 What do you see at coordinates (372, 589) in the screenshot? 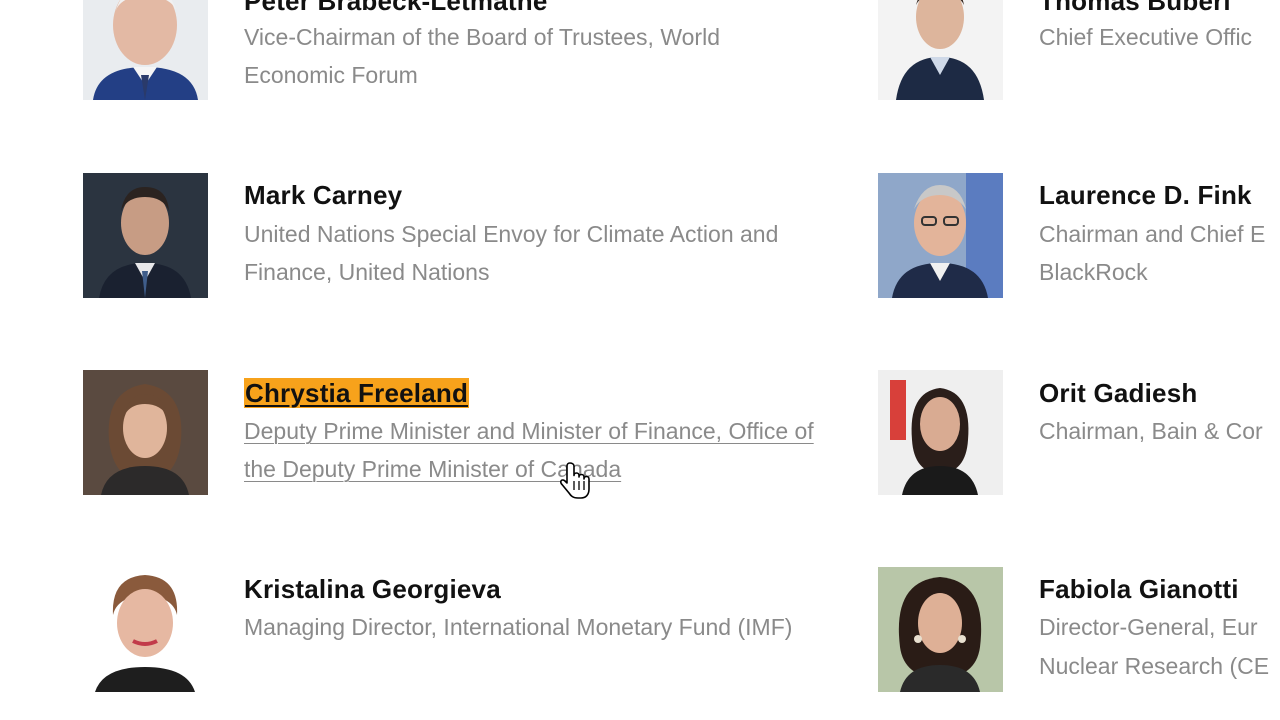
I see `person-name: Kristalina Georgieva` at bounding box center [372, 589].